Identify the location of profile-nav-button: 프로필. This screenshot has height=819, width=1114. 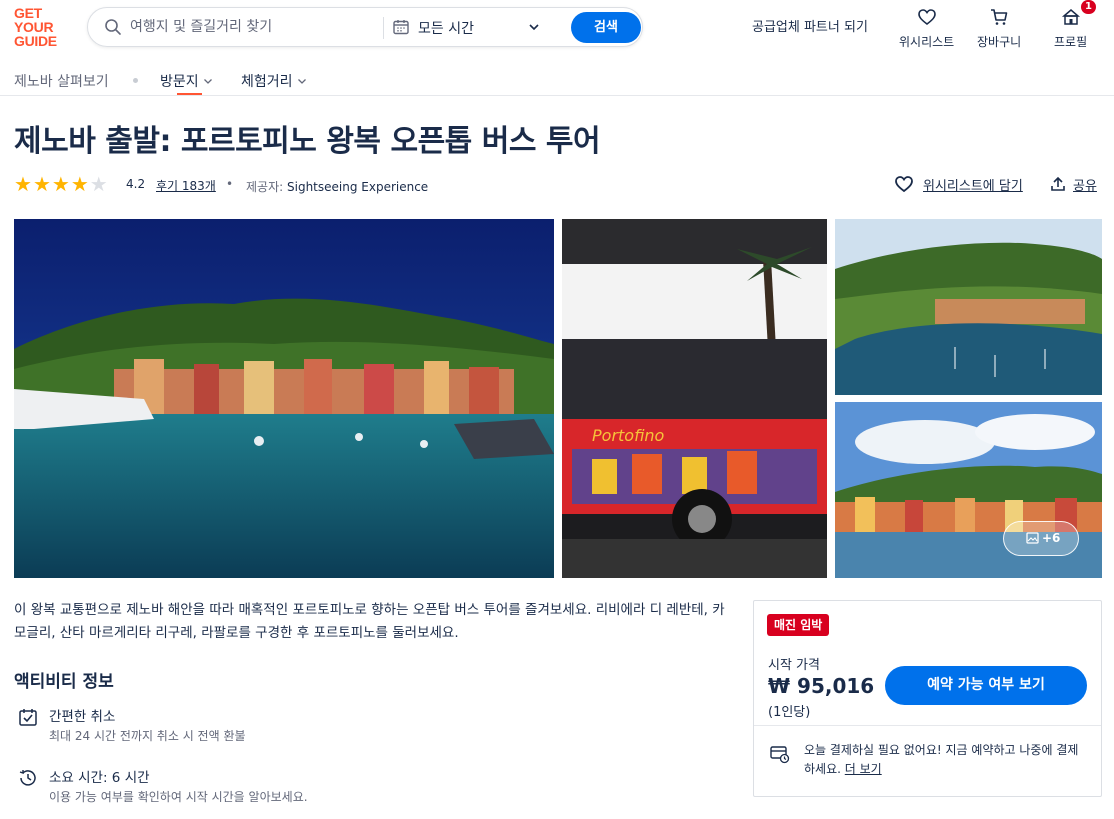
(1070, 28).